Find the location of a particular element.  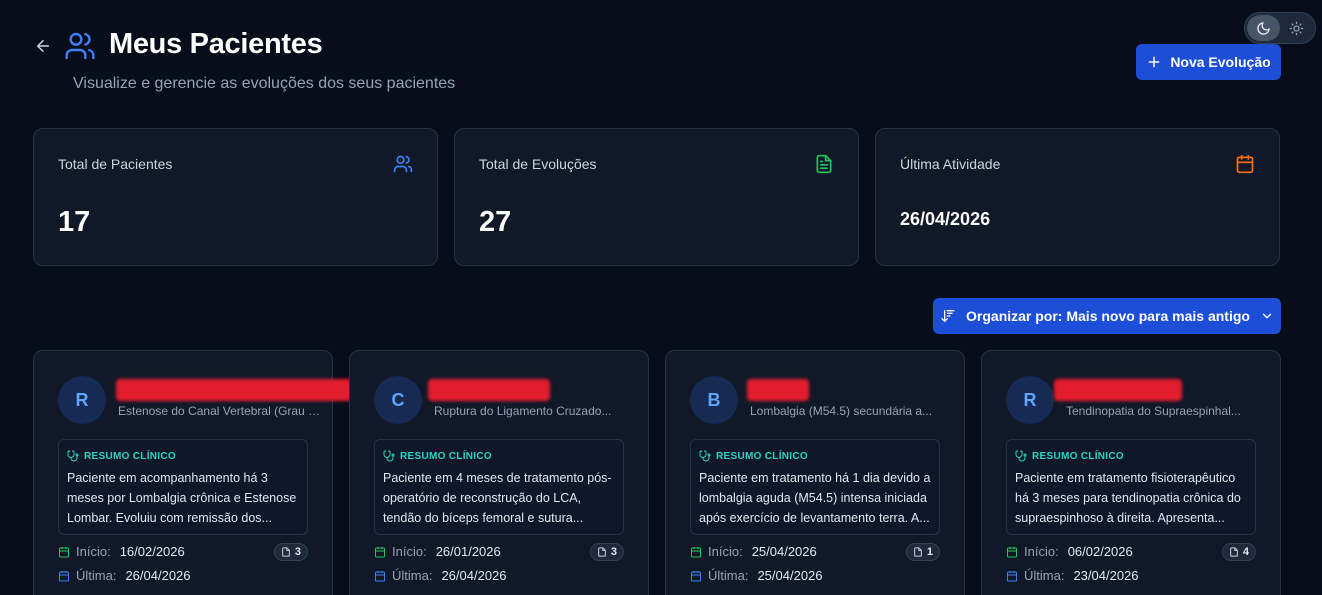

arrow-left-icon is located at coordinates (43, 46).